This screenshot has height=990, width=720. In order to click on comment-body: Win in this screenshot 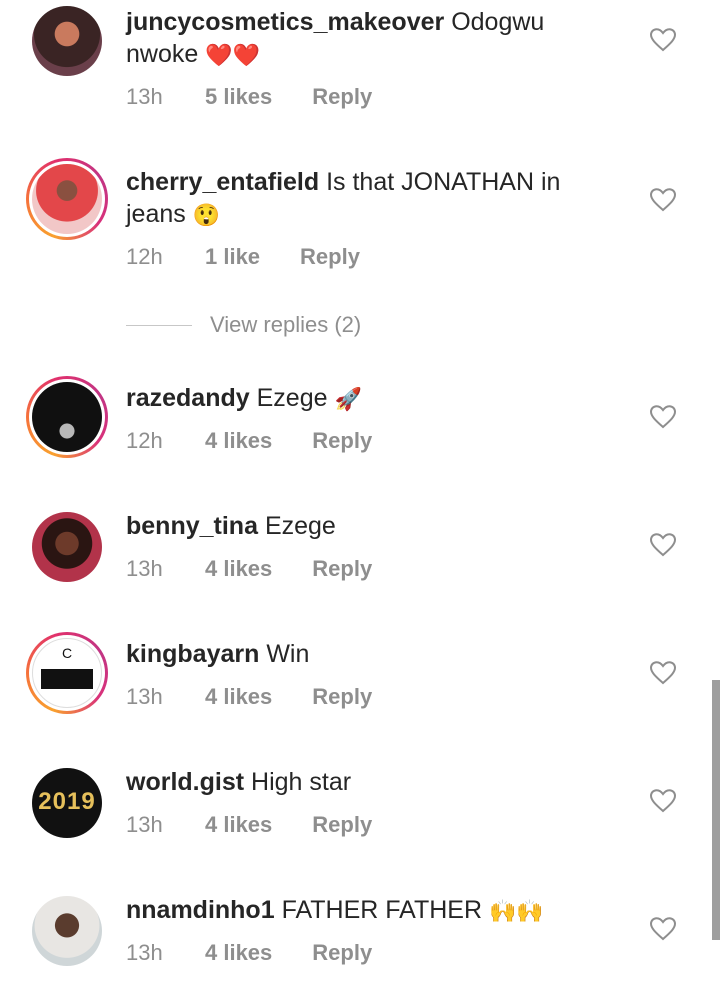, I will do `click(288, 654)`.